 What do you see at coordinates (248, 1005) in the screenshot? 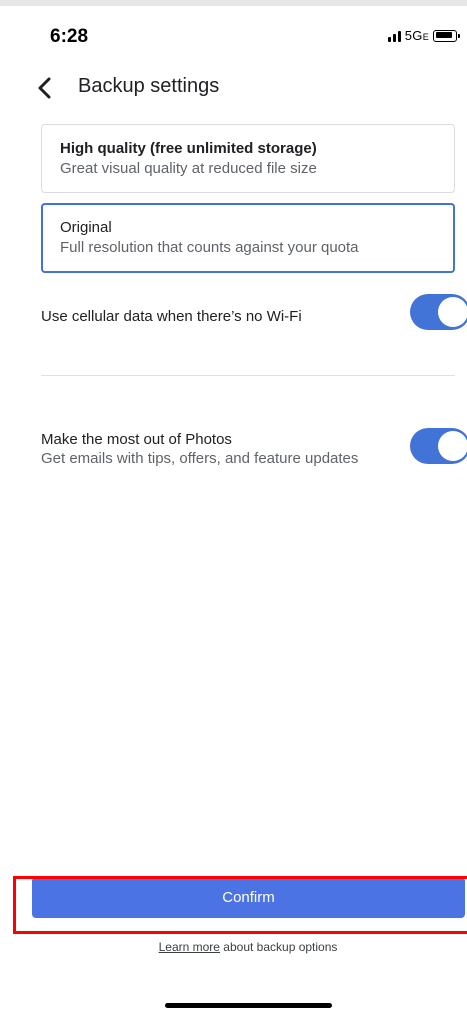
I see `home-indicator` at bounding box center [248, 1005].